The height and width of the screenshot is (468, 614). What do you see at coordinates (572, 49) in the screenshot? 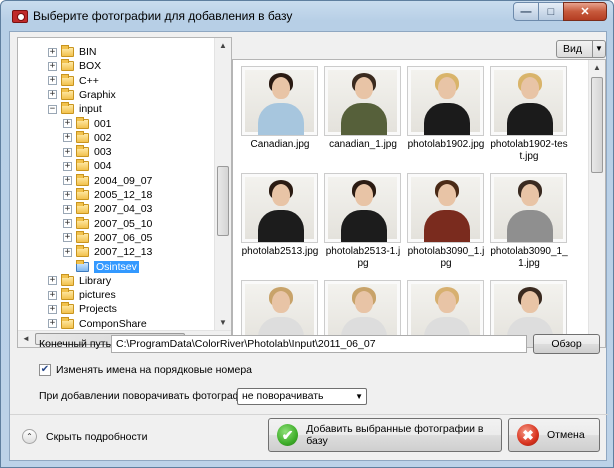
I see `view-button-label: Вид` at bounding box center [572, 49].